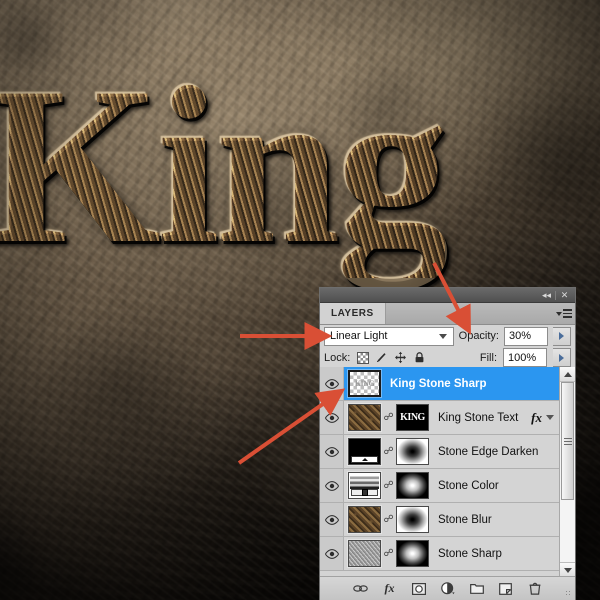 Image resolution: width=600 pixels, height=600 pixels. I want to click on layers-scrollbar, so click(567, 472).